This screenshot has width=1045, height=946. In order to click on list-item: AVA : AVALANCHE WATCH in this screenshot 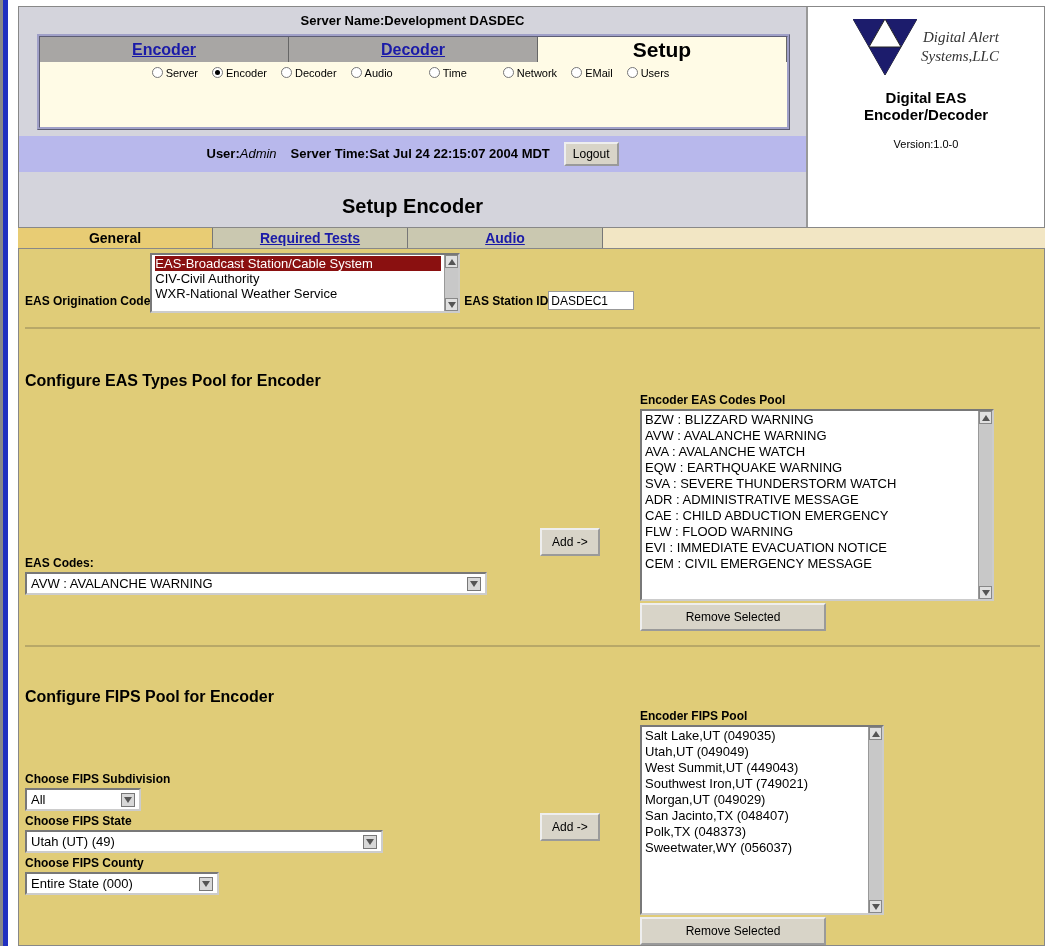, I will do `click(810, 452)`.